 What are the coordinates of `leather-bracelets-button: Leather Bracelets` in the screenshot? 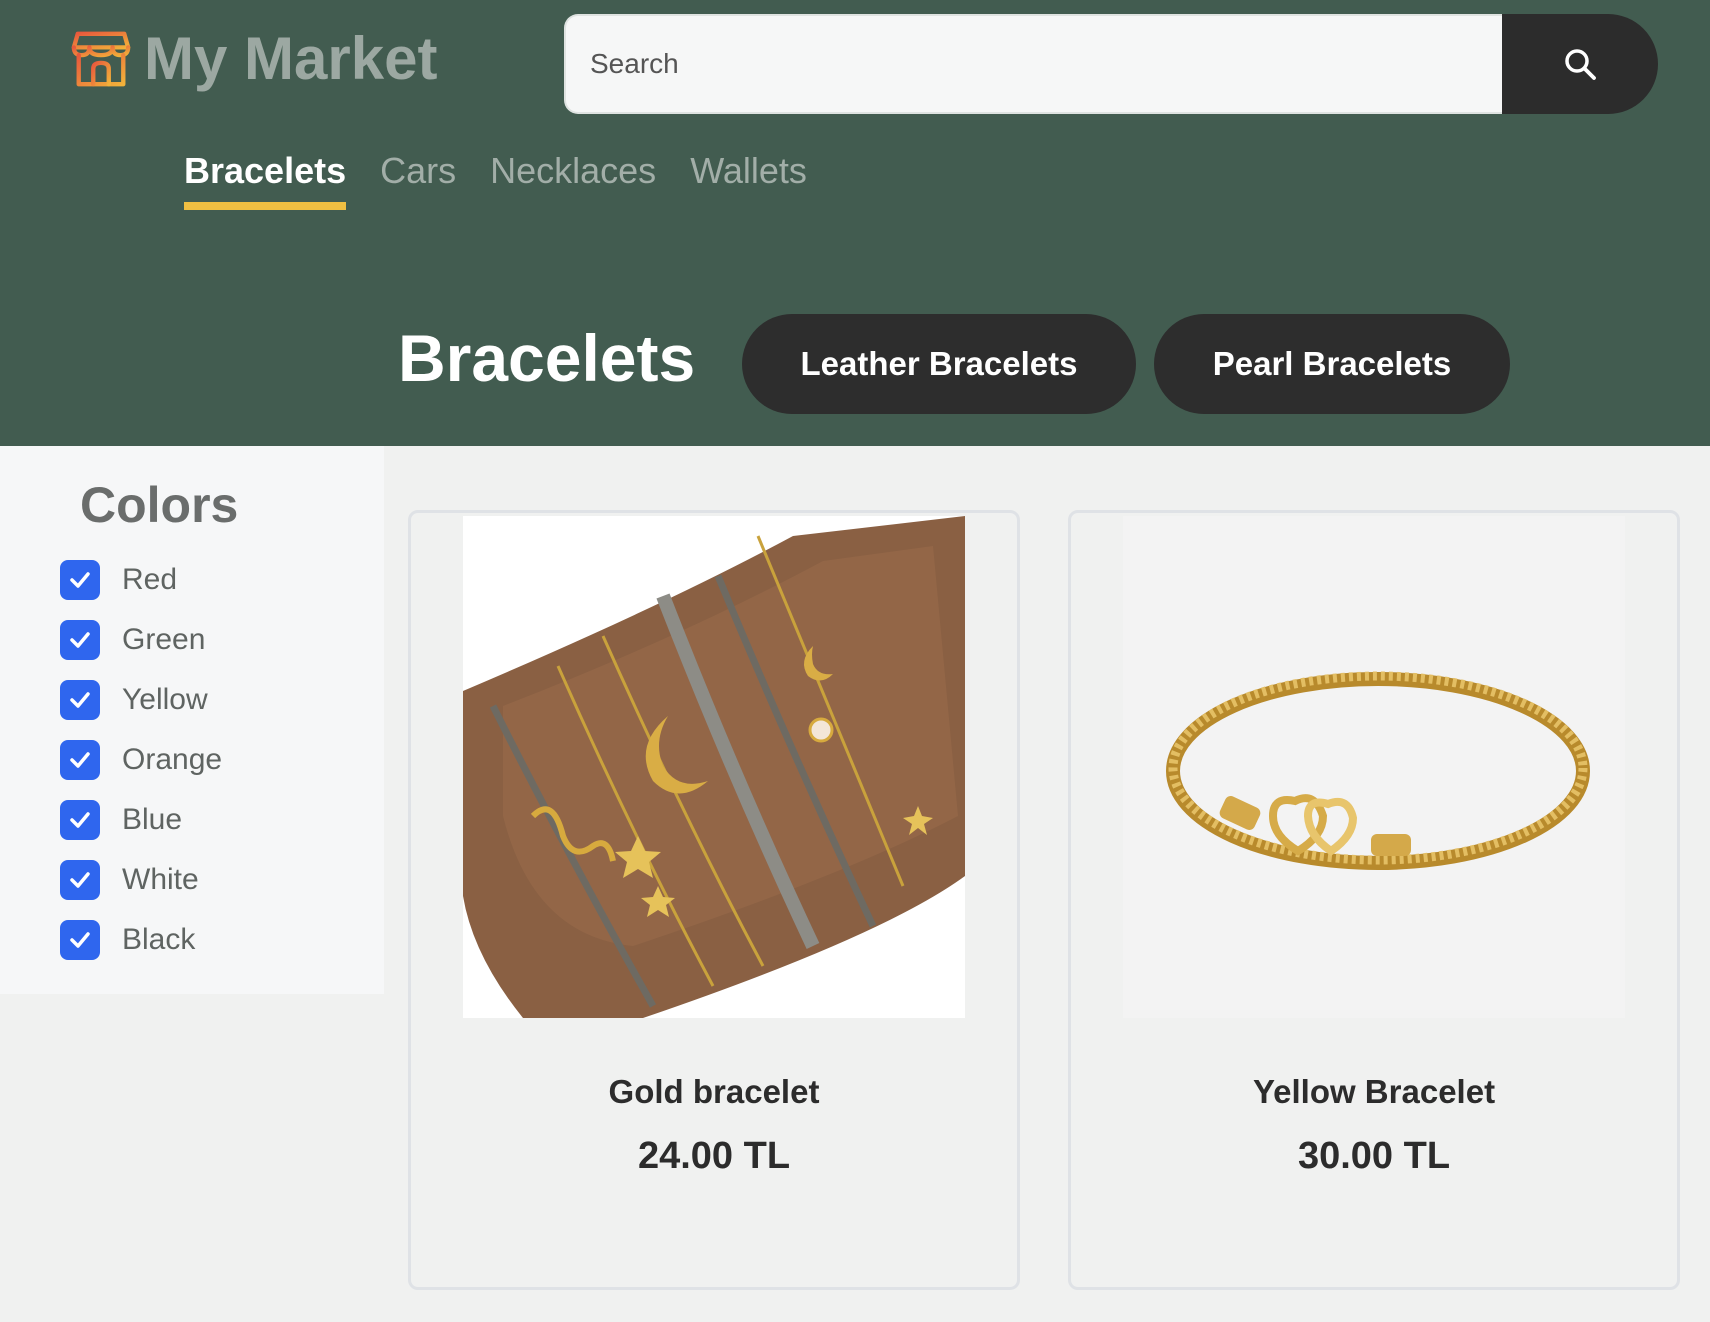 It's located at (939, 364).